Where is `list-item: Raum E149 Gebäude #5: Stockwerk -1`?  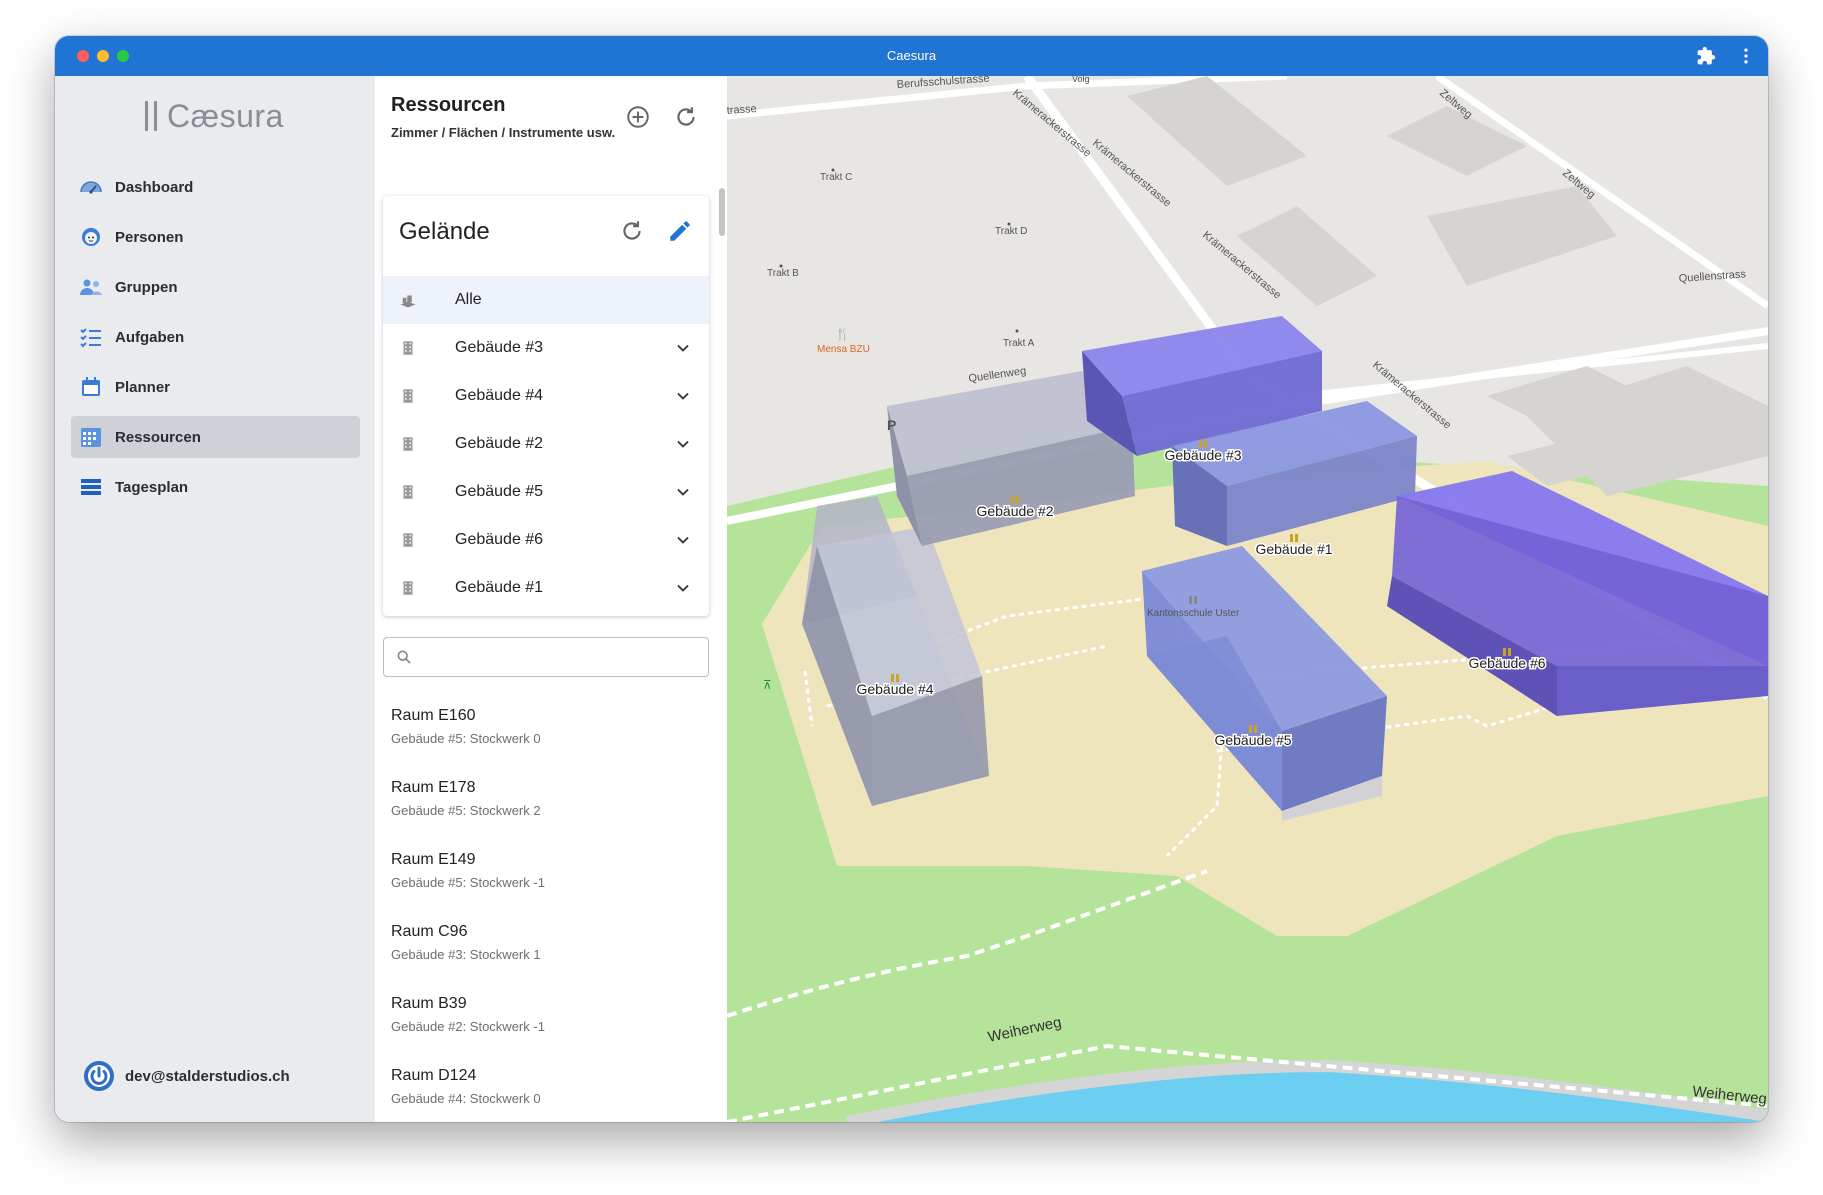
list-item: Raum E149 Gebäude #5: Stockwerk -1 is located at coordinates (551, 878).